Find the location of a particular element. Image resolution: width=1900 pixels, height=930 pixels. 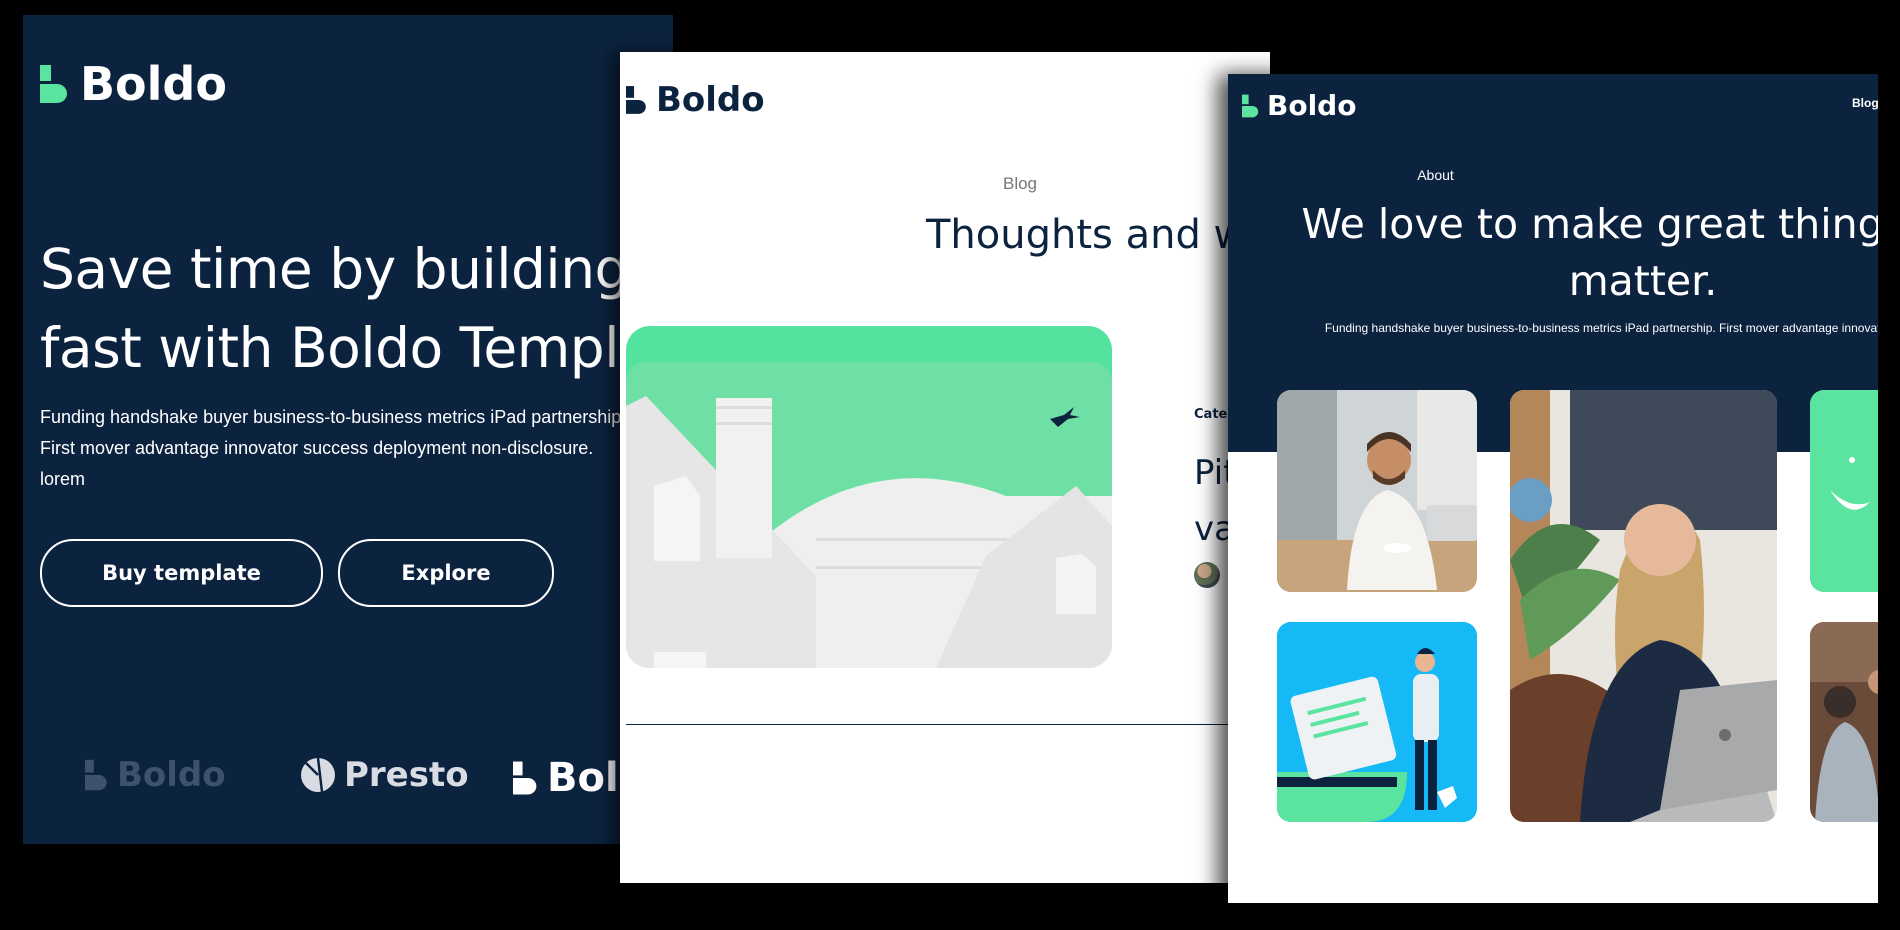

woman-on-phone-photo is located at coordinates (1643, 606).